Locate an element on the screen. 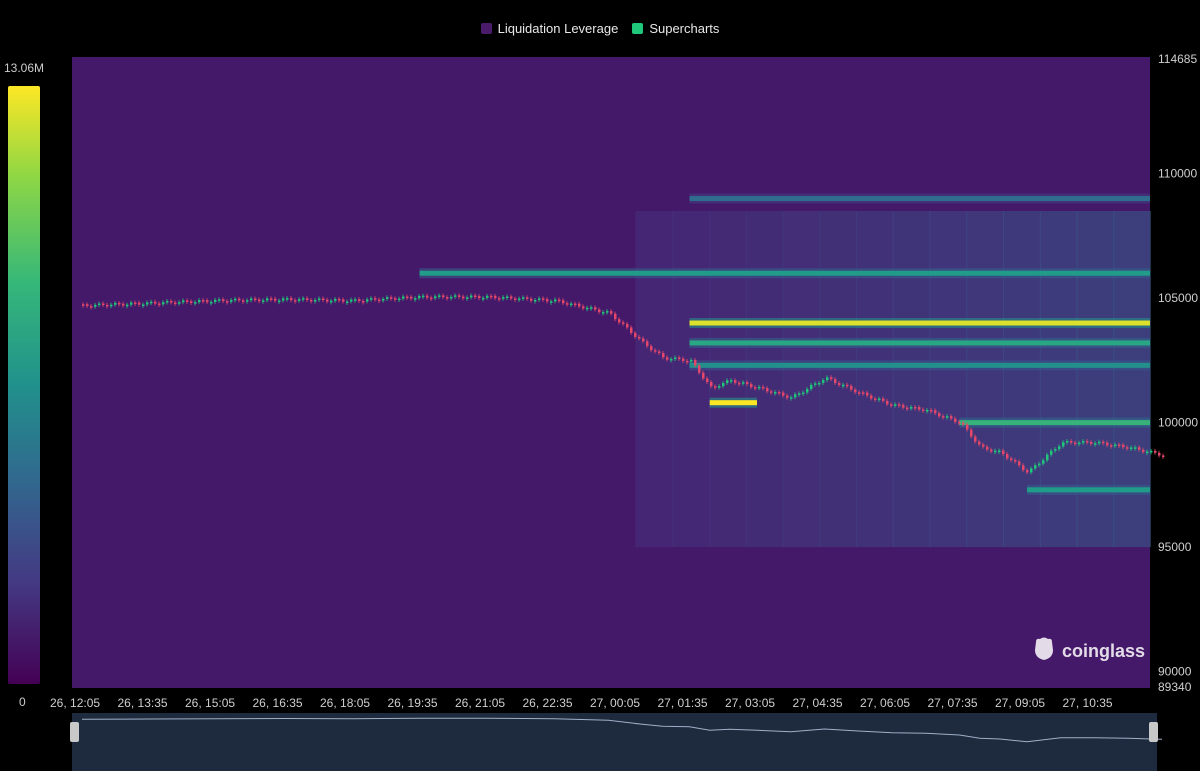 Image resolution: width=1200 pixels, height=771 pixels. x-tick-label: 26, 15:05 is located at coordinates (210, 703).